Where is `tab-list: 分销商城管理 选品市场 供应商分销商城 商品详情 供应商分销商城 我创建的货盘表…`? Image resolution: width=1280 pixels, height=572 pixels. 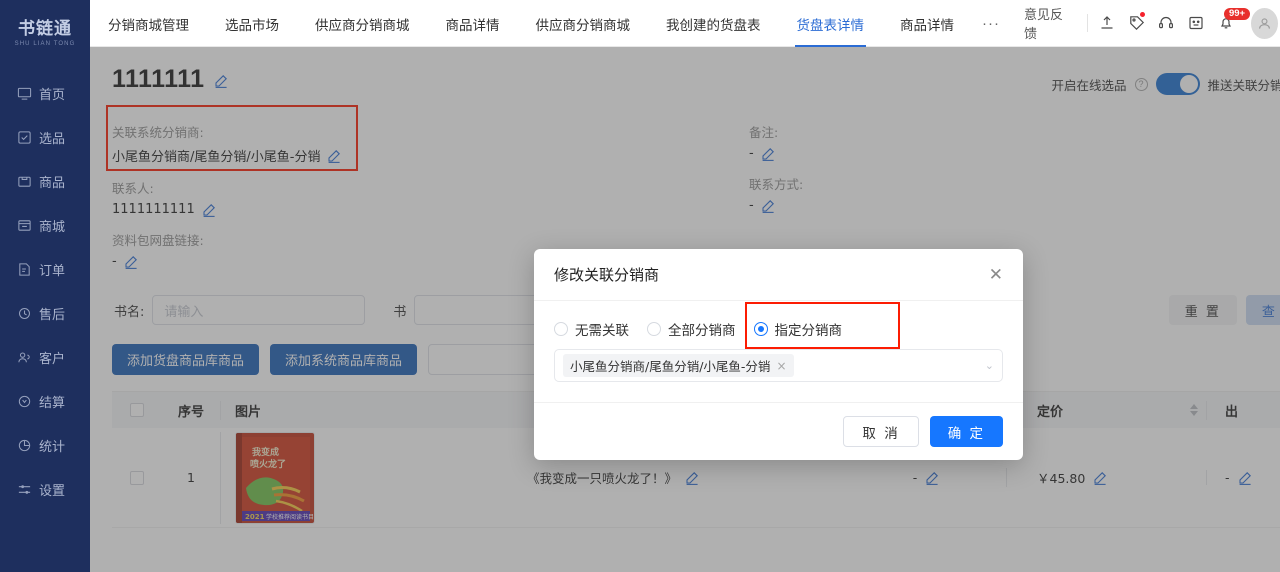 tab-list: 分销商城管理 选品市场 供应商分销商城 商品详情 供应商分销商城 我创建的货盘表… is located at coordinates (550, 23).